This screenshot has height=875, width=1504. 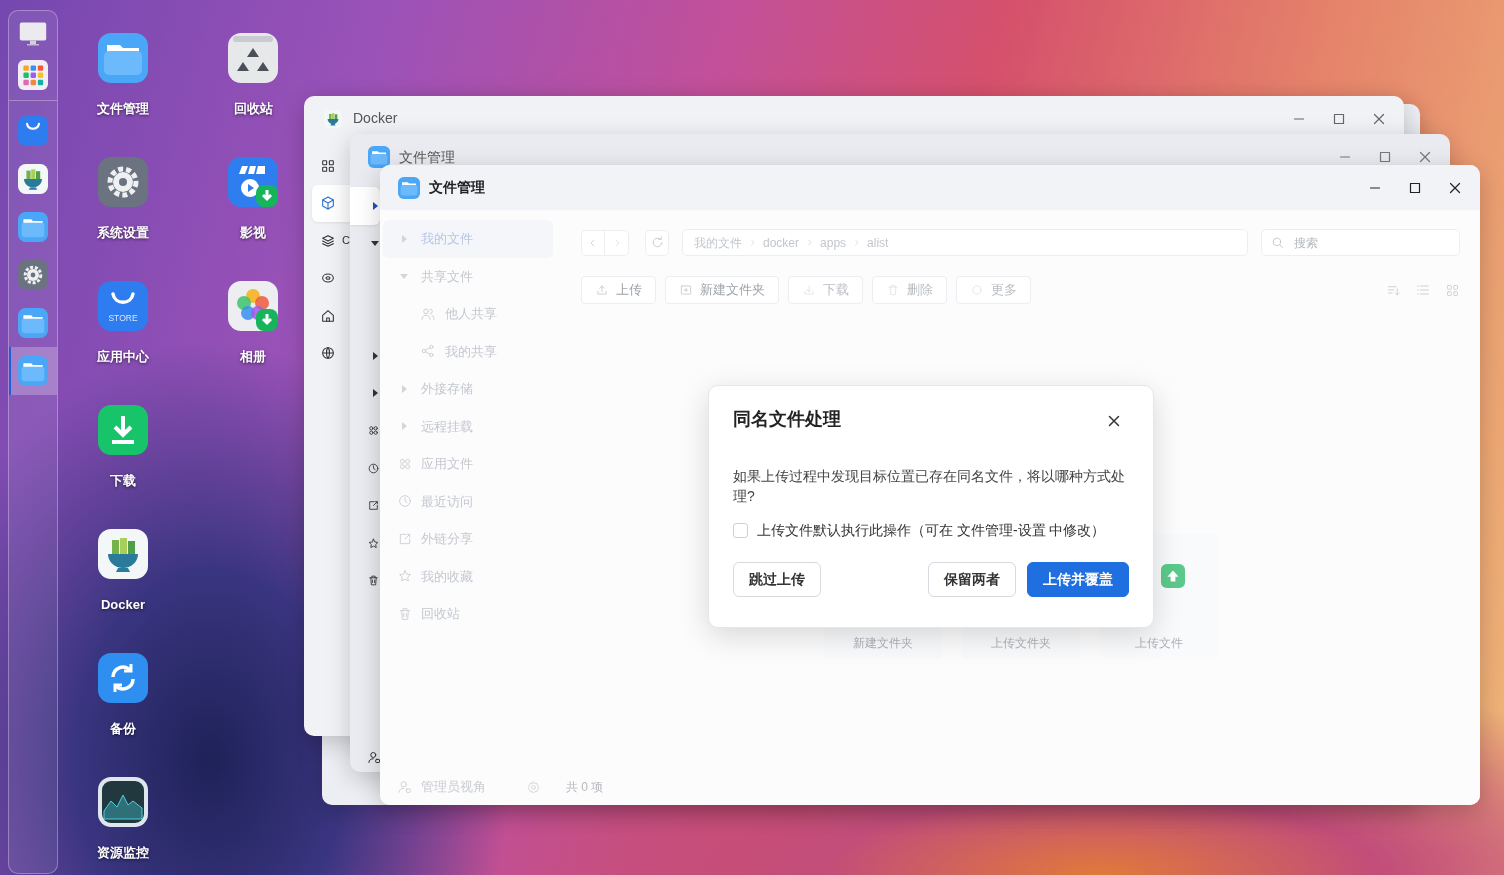 I want to click on breadcrumb-link: apps, so click(x=833, y=242).